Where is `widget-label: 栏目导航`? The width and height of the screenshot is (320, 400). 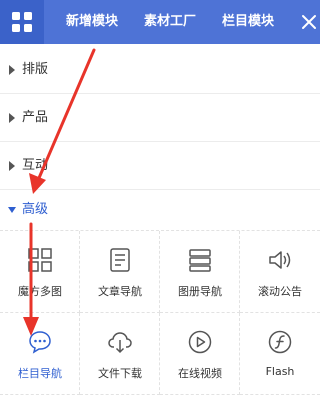 widget-label: 栏目导航 is located at coordinates (40, 373).